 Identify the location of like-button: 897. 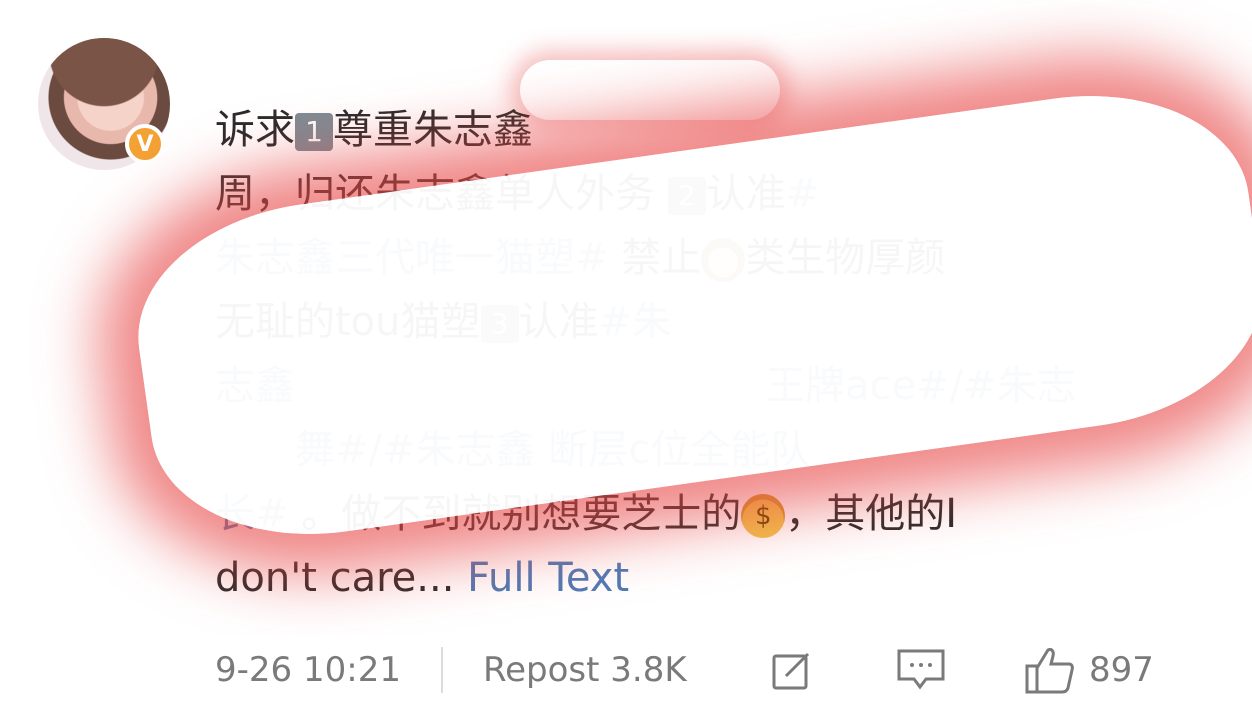
(1088, 670).